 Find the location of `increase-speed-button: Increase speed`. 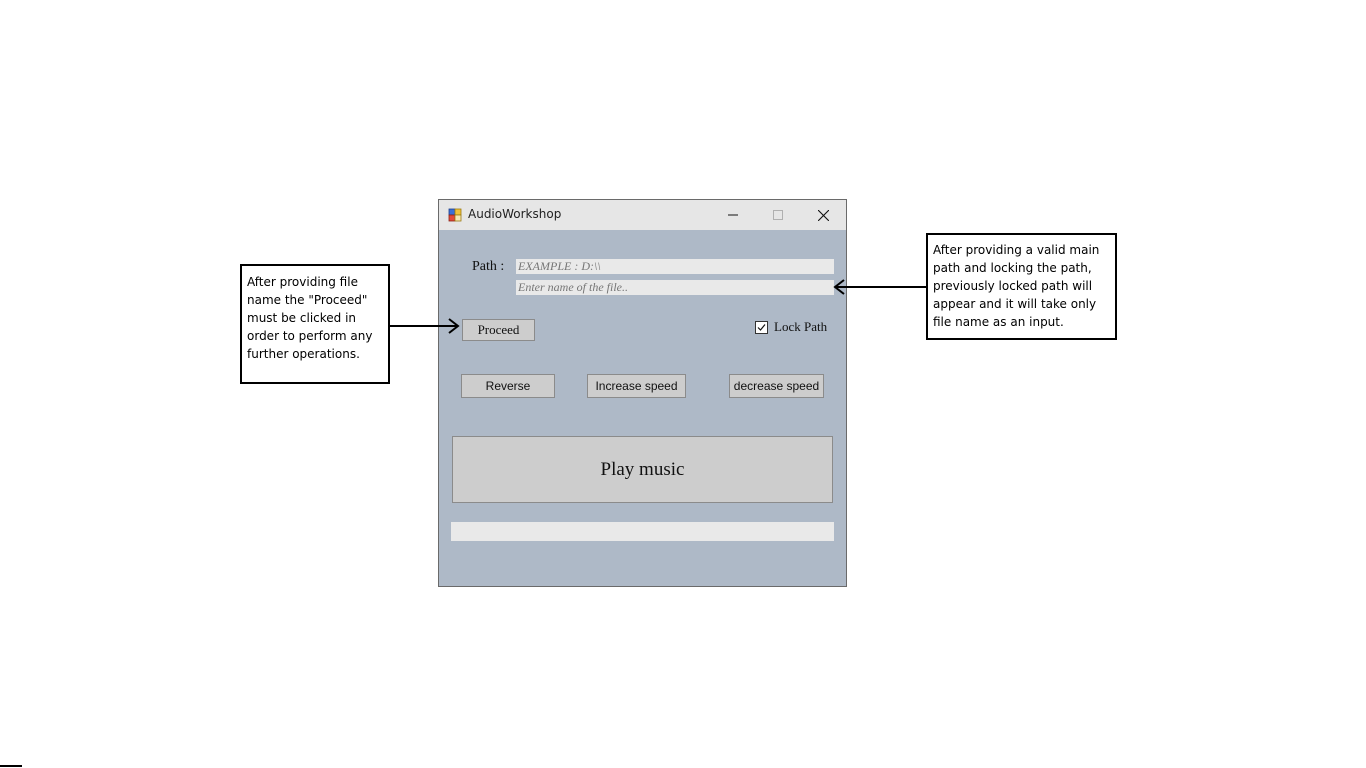

increase-speed-button: Increase speed is located at coordinates (636, 386).